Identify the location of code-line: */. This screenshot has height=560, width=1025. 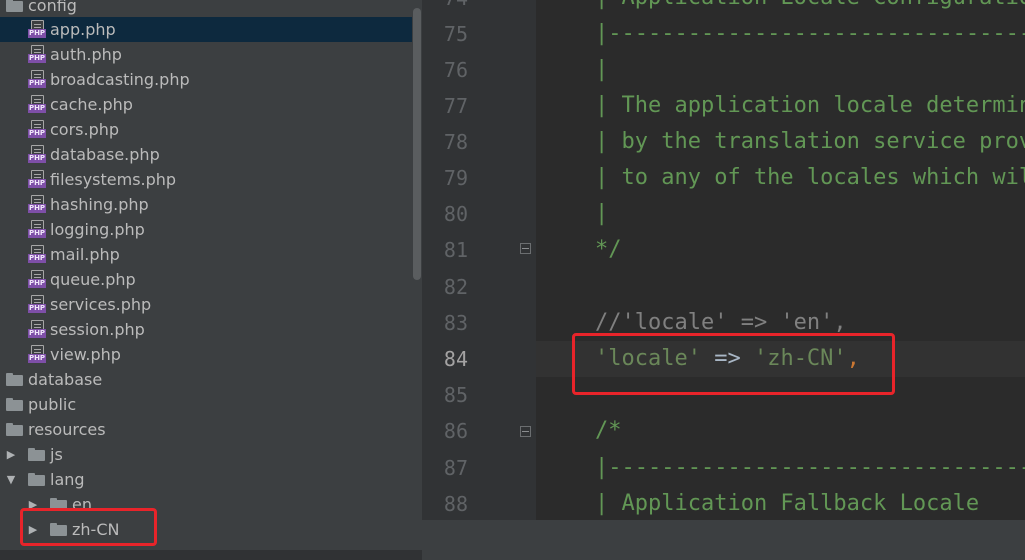
(608, 249).